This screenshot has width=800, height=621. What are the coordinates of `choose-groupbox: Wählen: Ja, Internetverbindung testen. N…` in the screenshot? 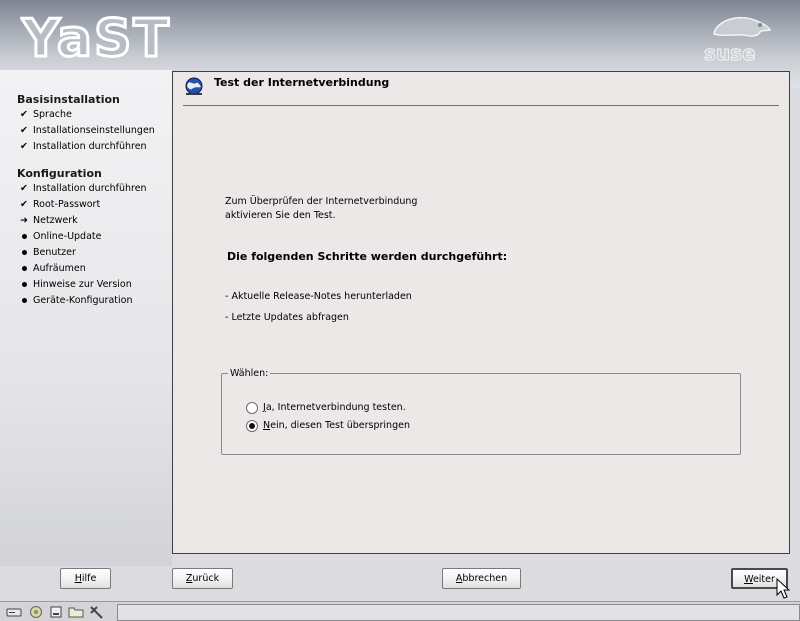 It's located at (481, 411).